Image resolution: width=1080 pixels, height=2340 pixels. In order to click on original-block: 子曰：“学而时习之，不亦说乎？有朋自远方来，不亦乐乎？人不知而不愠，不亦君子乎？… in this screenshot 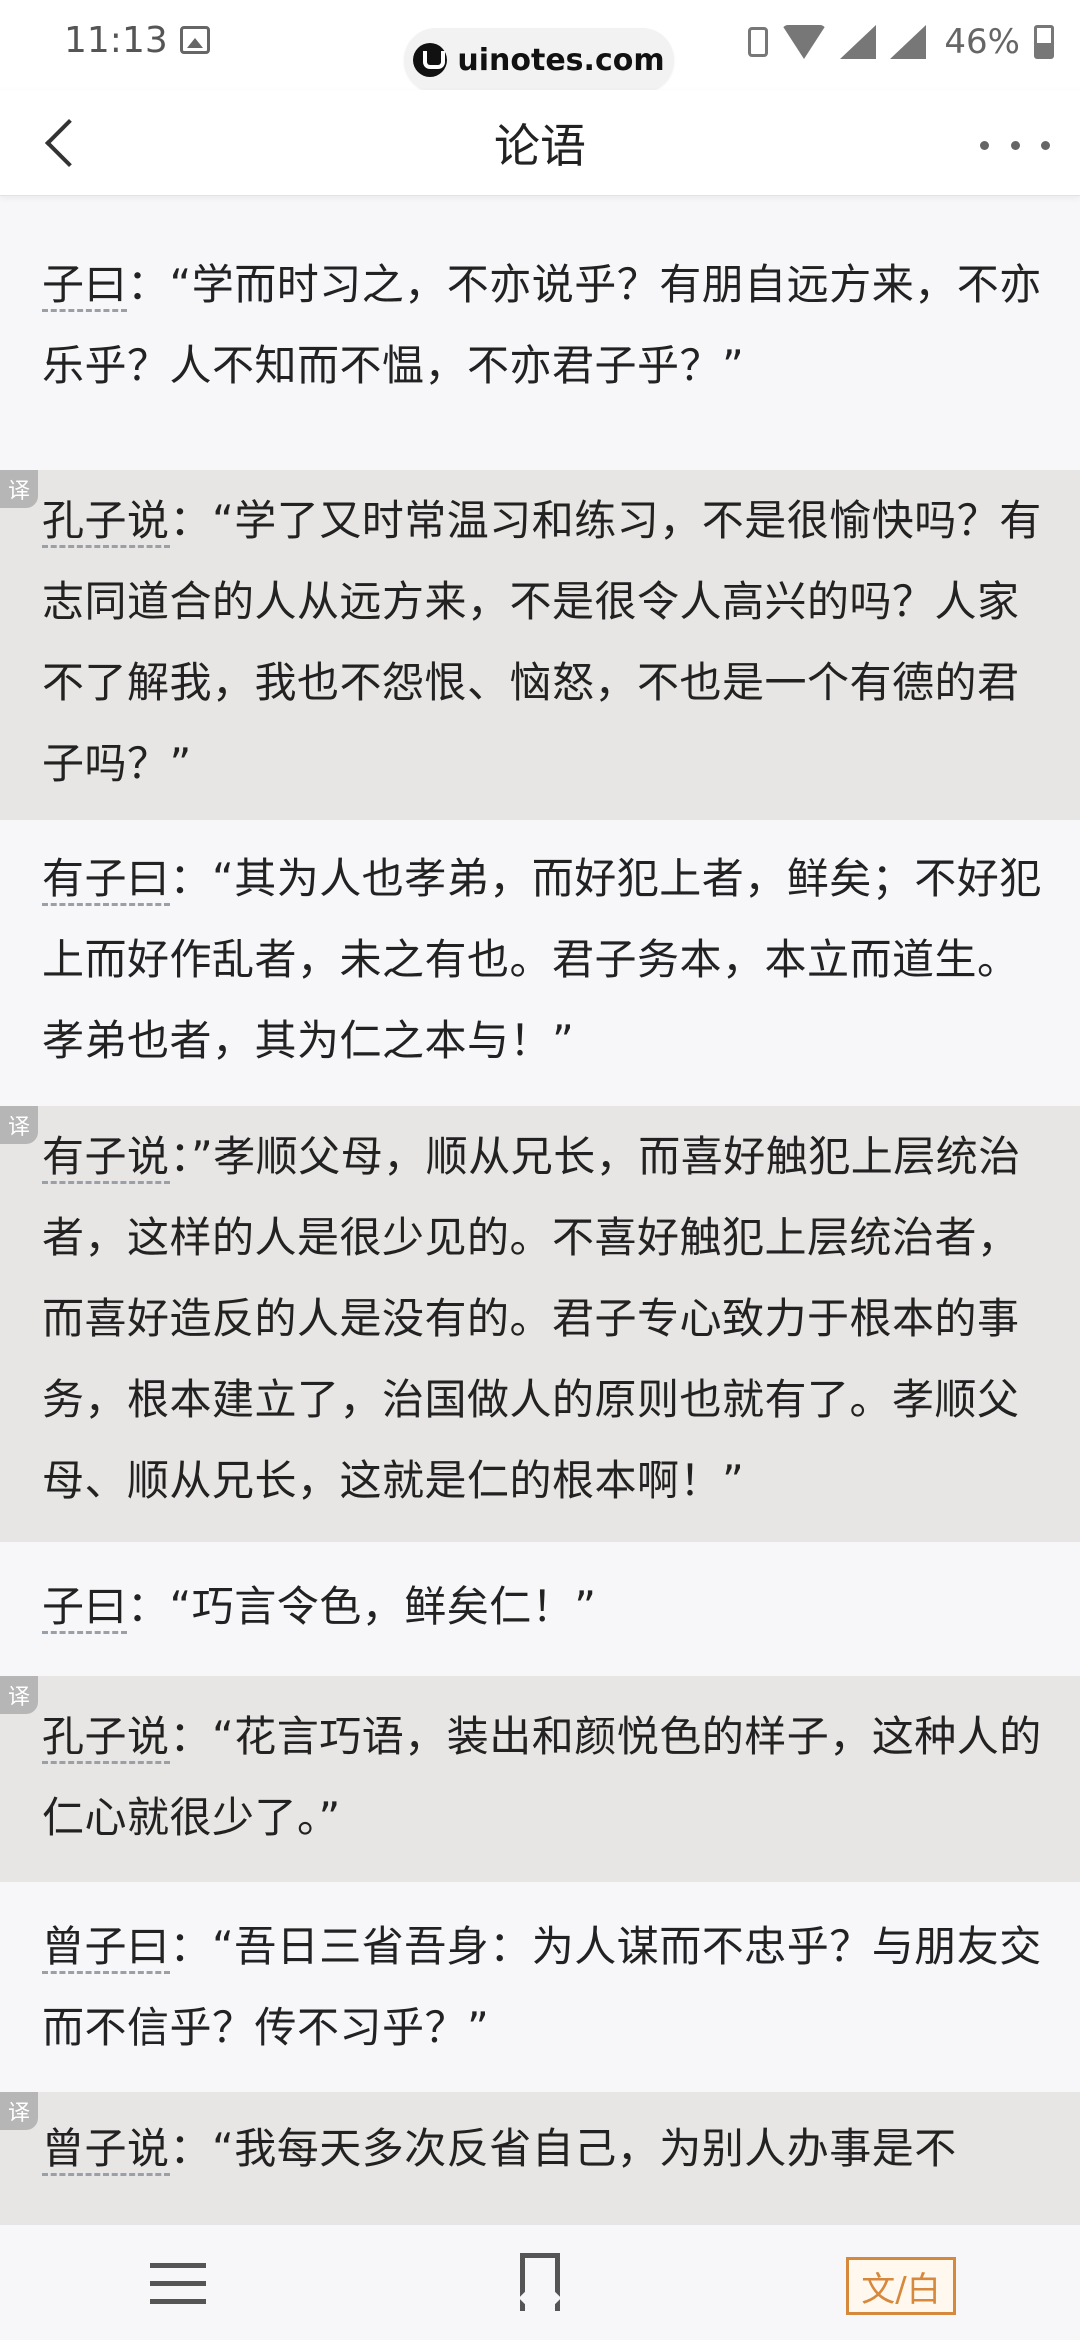, I will do `click(540, 333)`.